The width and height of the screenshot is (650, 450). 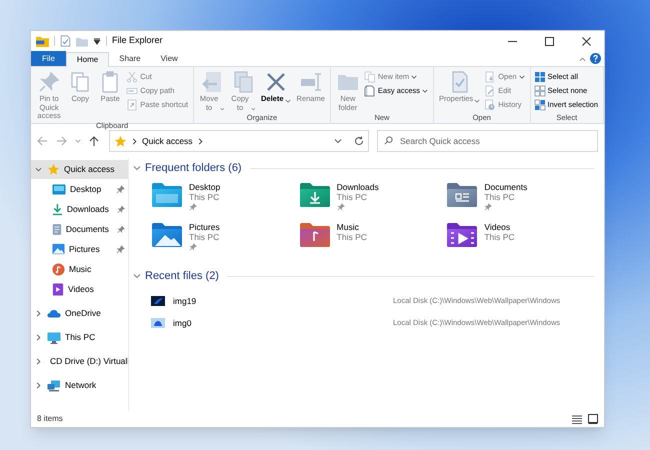 I want to click on nav-item: Documents, so click(x=79, y=229).